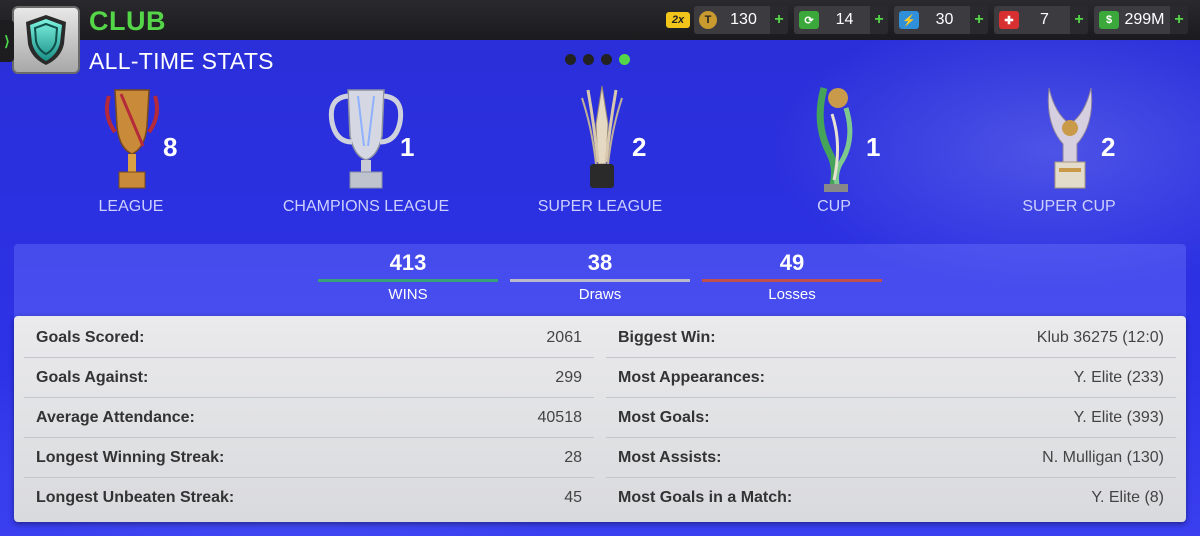 The height and width of the screenshot is (536, 1200). Describe the element at coordinates (408, 276) in the screenshot. I see `result-wins: 413 WINS` at that location.